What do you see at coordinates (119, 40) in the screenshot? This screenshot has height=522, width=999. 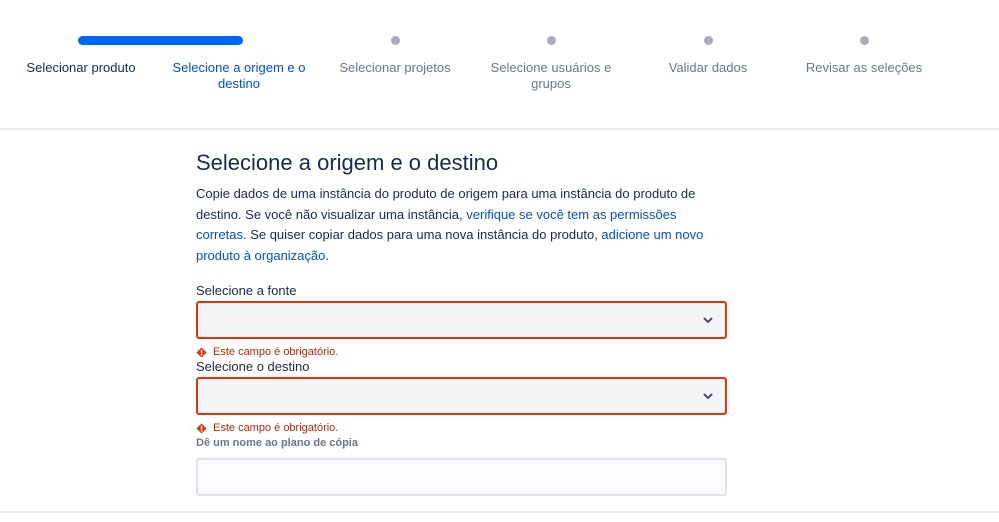 I see `step-progress-bar-done` at bounding box center [119, 40].